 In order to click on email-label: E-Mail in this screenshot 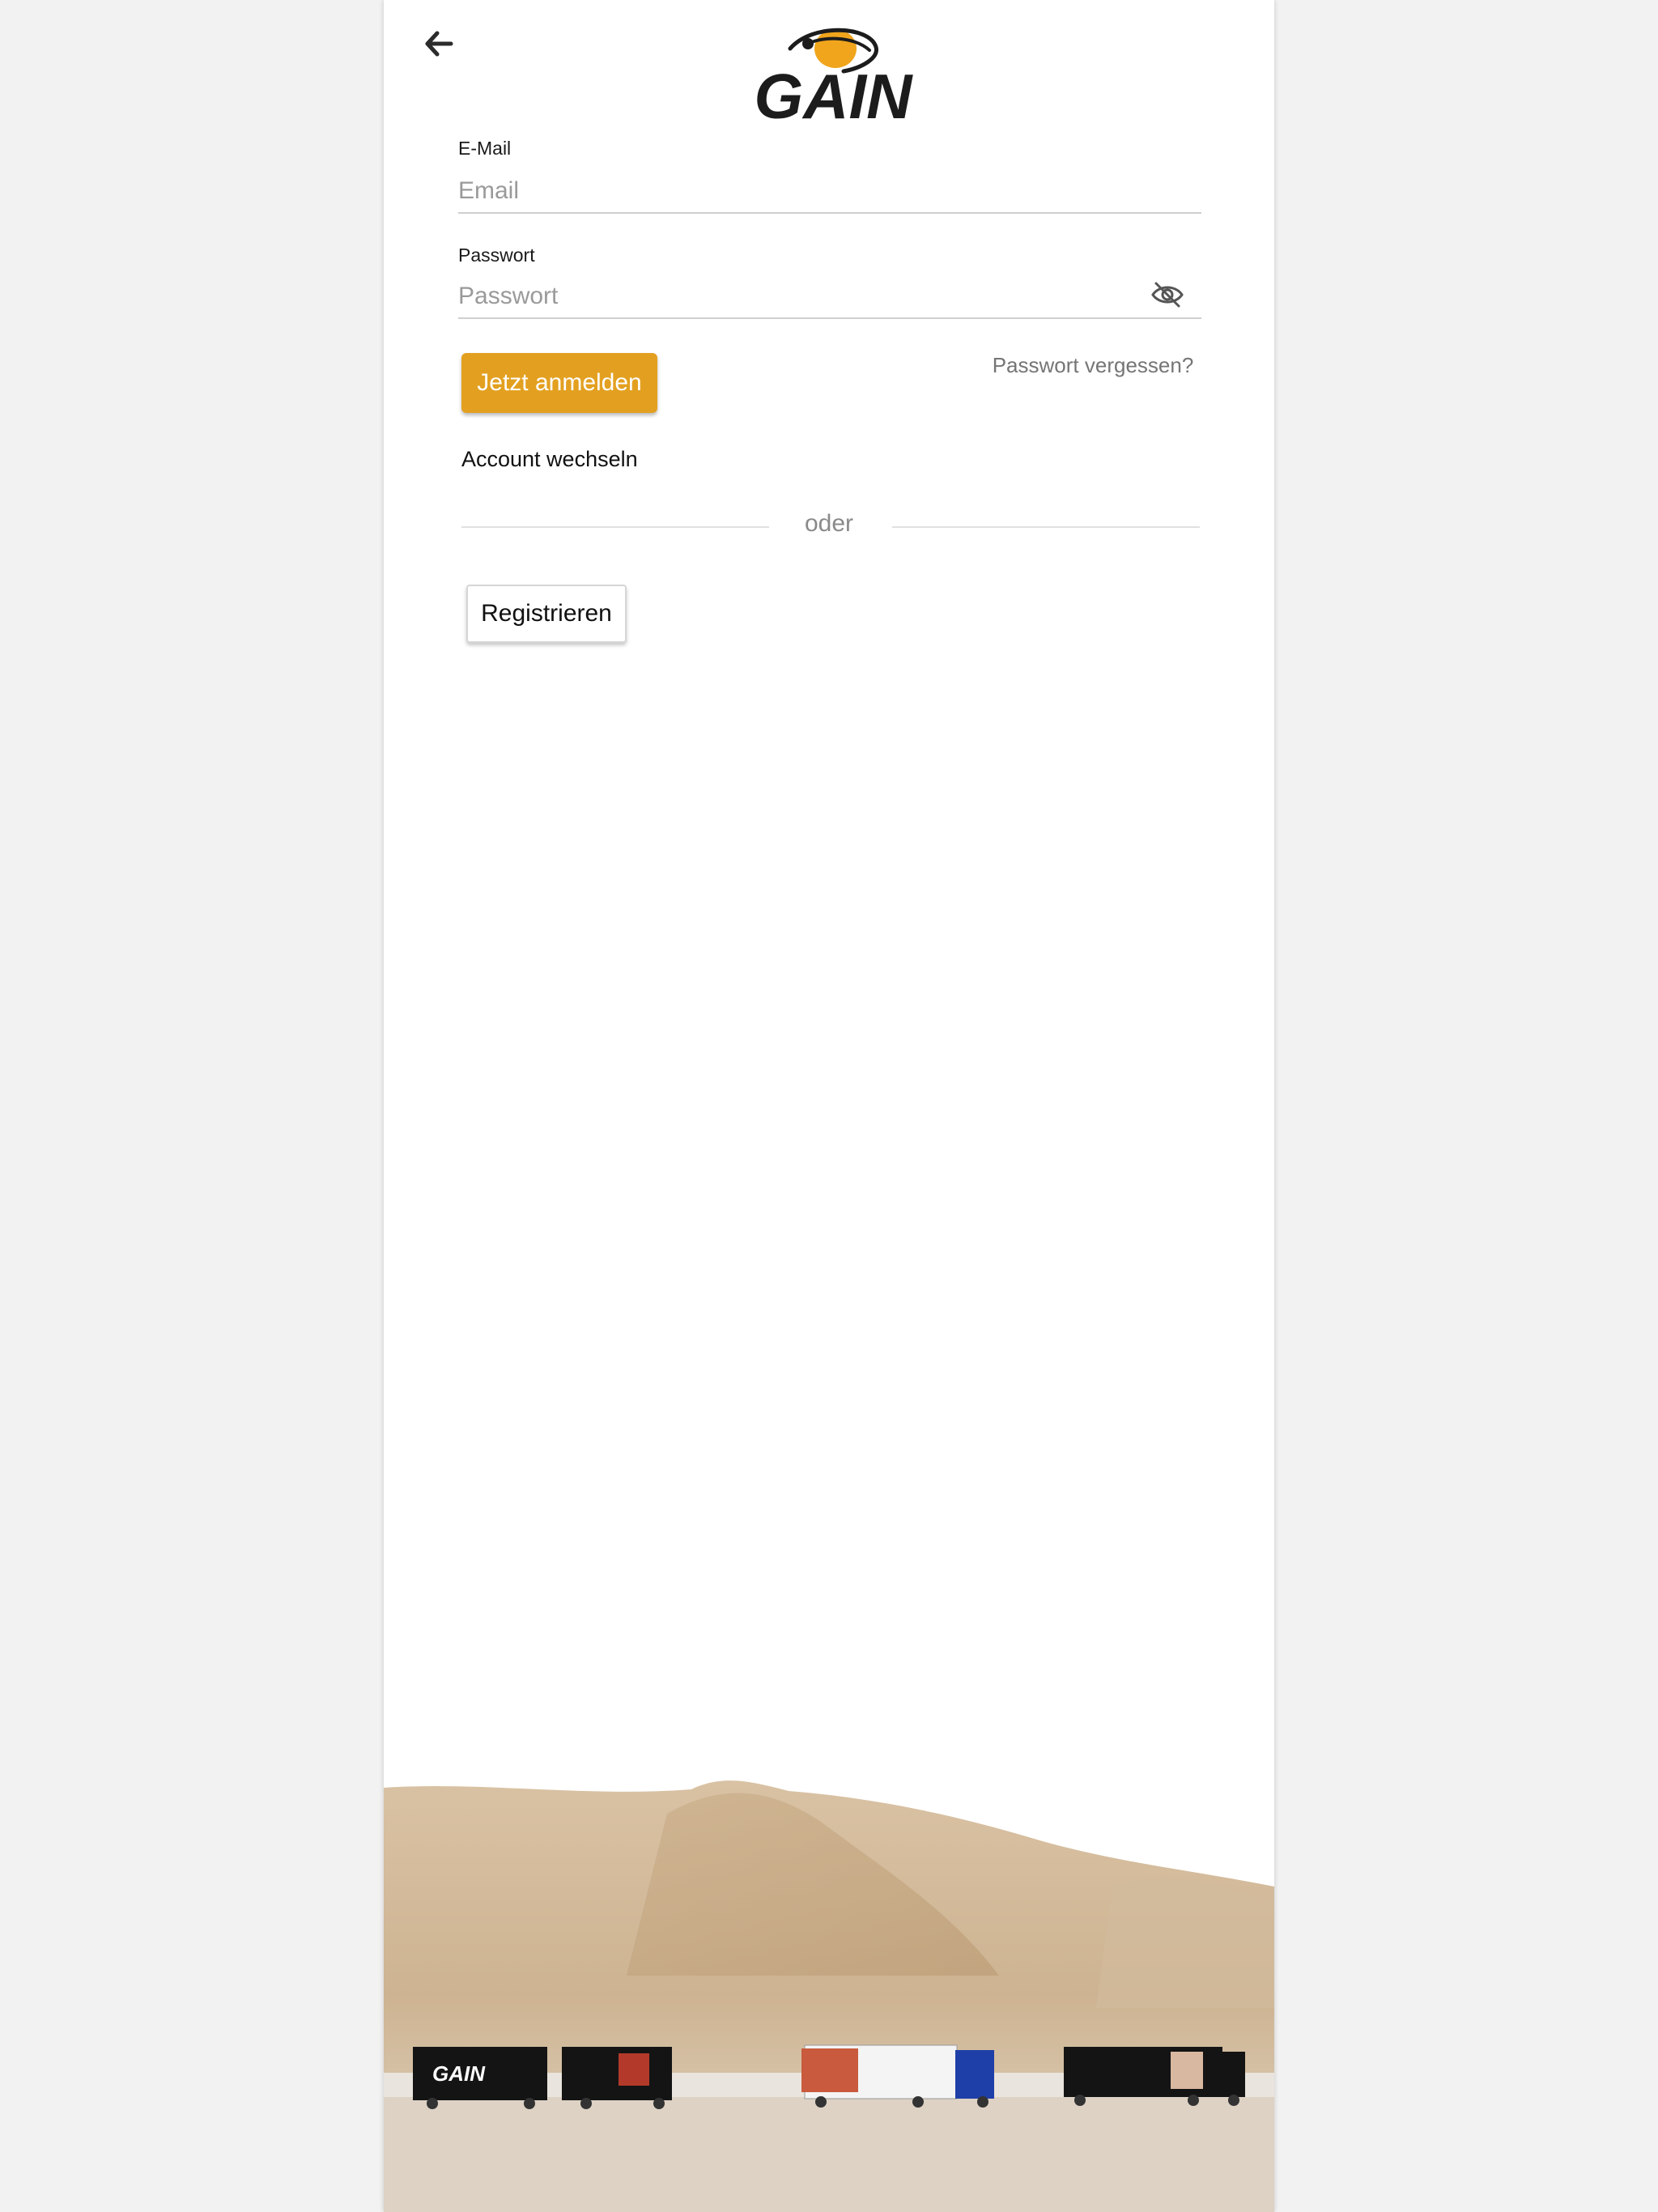, I will do `click(485, 148)`.